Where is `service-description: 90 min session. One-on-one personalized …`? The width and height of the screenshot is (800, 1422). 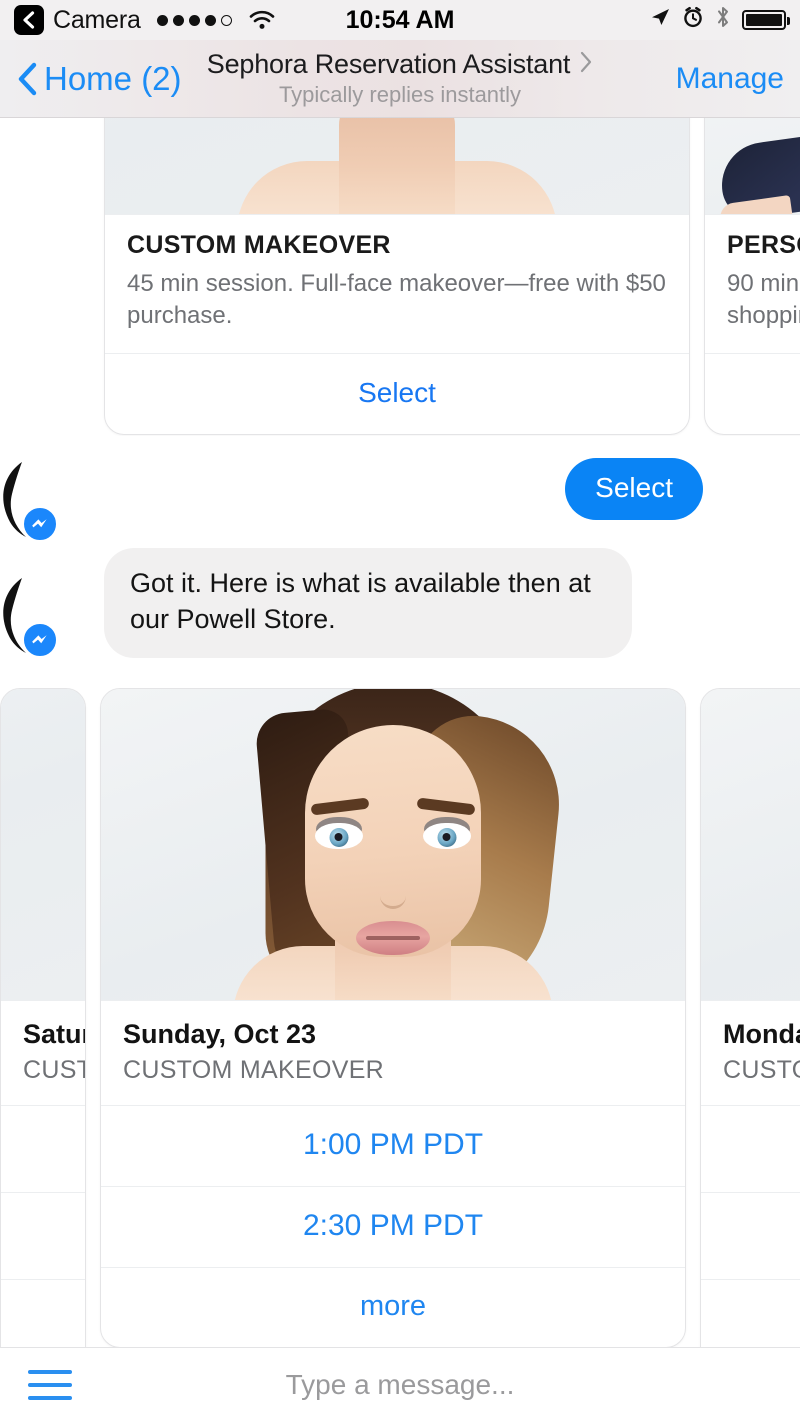
service-description: 90 min session. One-on-one personalized … is located at coordinates (763, 300).